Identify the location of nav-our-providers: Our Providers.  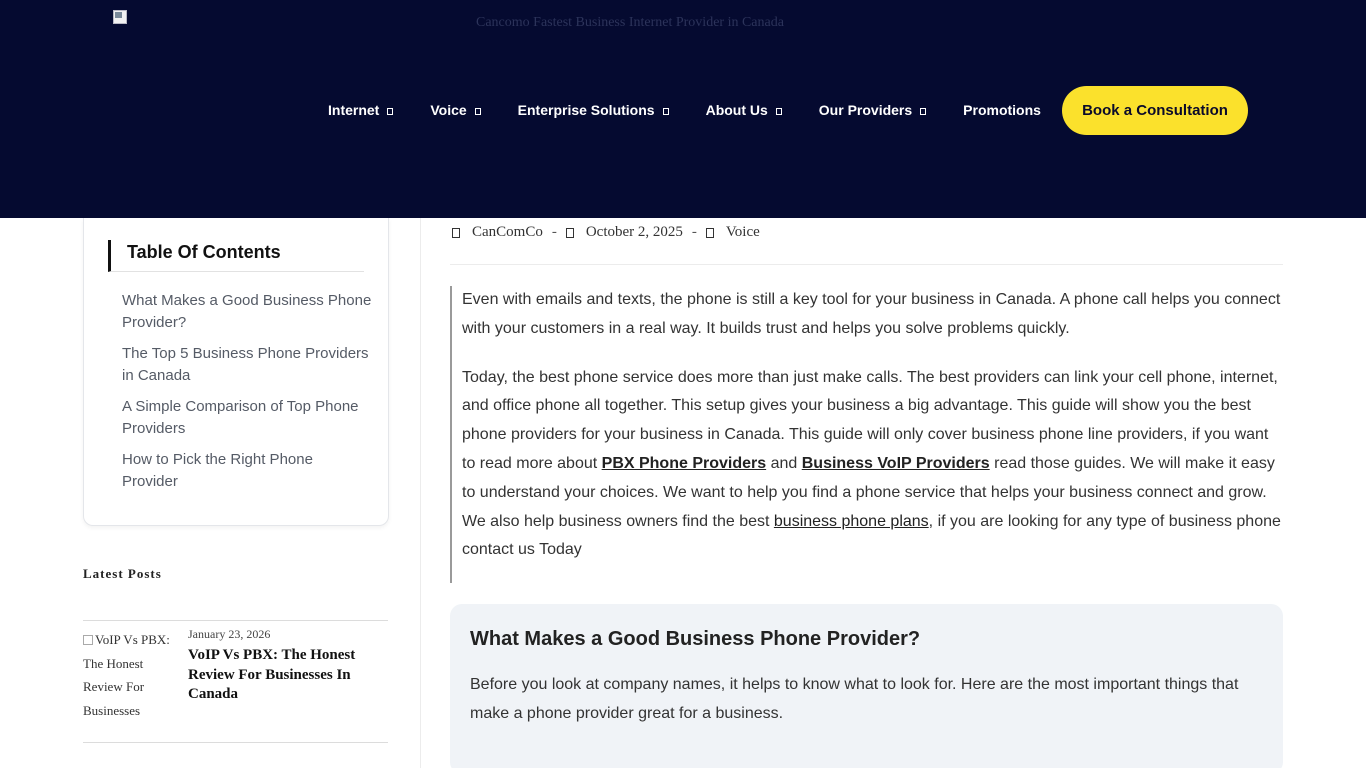
(872, 110).